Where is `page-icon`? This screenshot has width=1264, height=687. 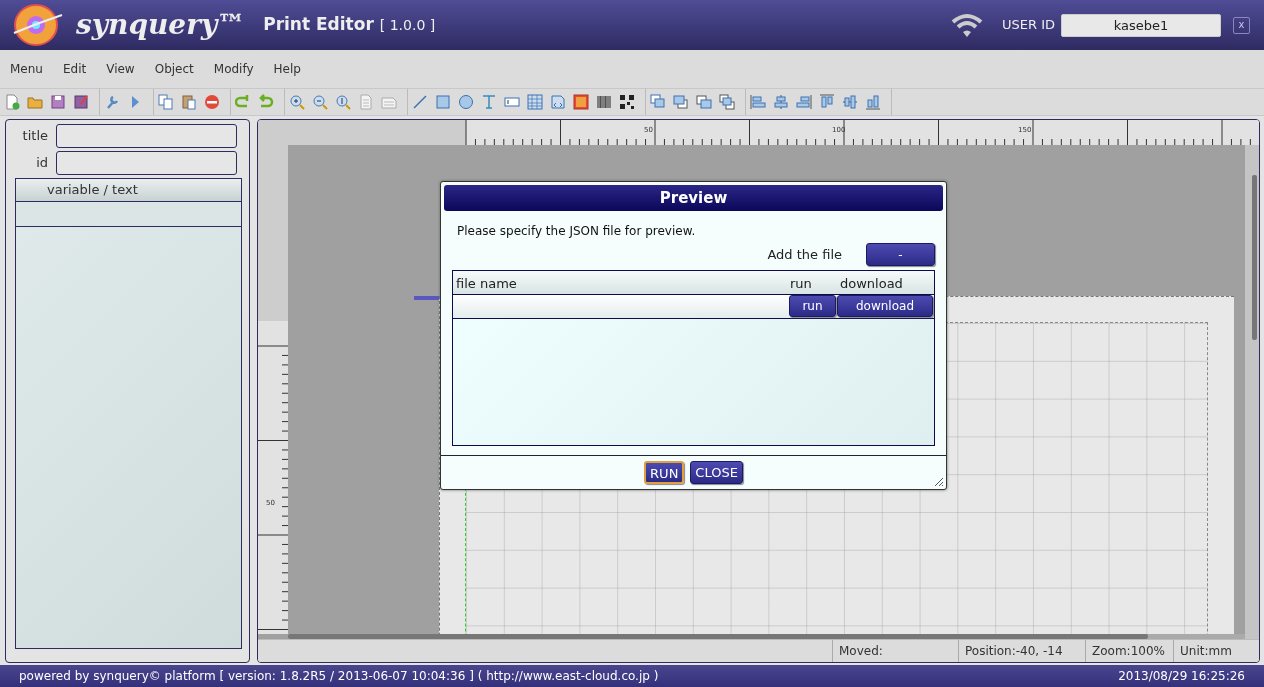
page-icon is located at coordinates (366, 102).